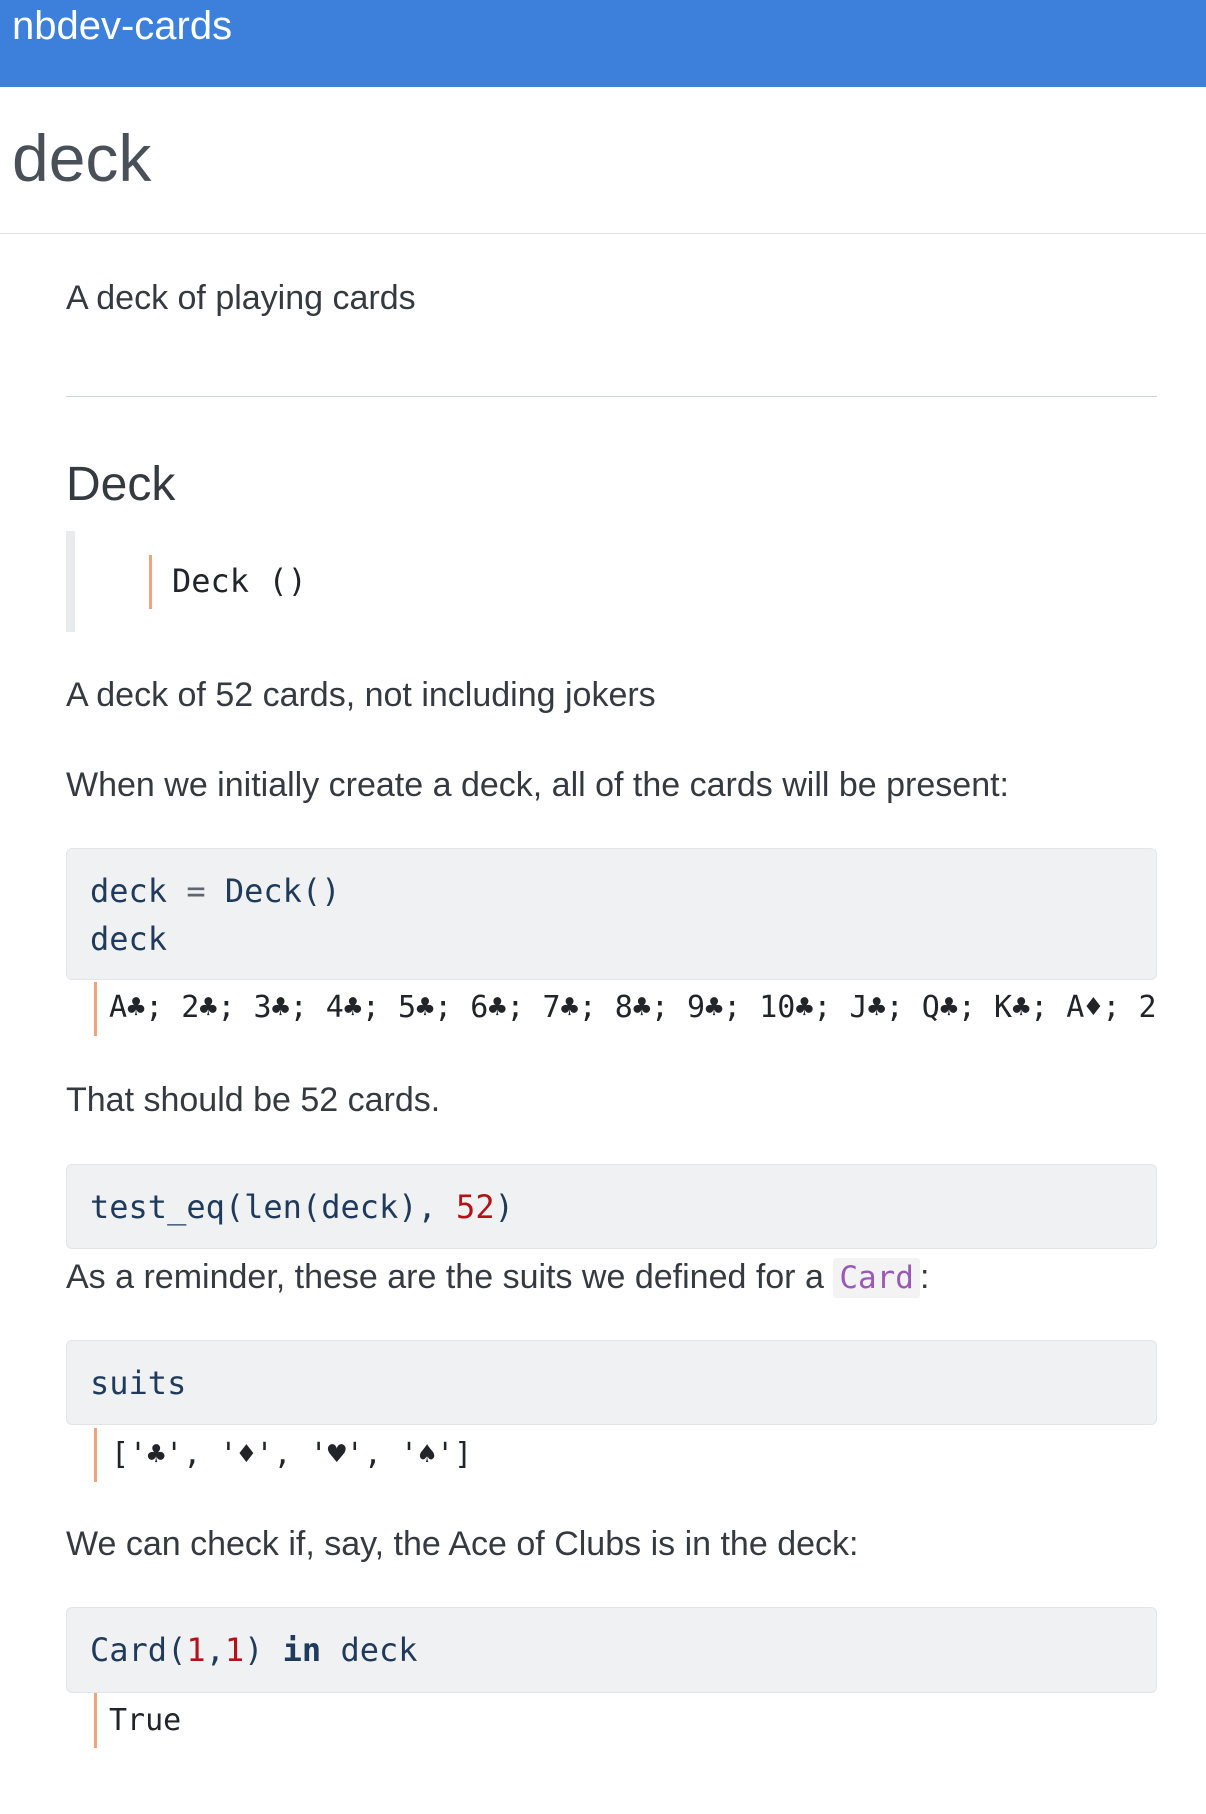  What do you see at coordinates (611, 914) in the screenshot?
I see `code-cell-create-deck: deck = Deck() deck` at bounding box center [611, 914].